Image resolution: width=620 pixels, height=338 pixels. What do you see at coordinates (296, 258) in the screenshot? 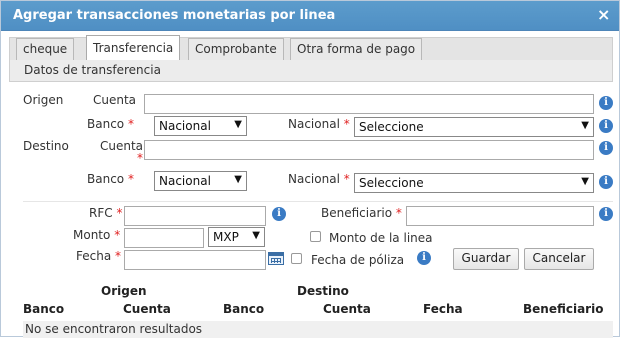
I see `fecha-poliza-checkbox` at bounding box center [296, 258].